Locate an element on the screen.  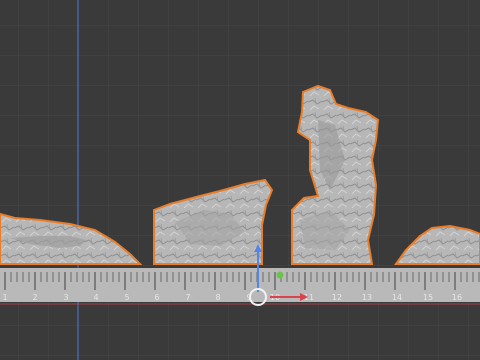
up-arrow-icon is located at coordinates (258, 248).